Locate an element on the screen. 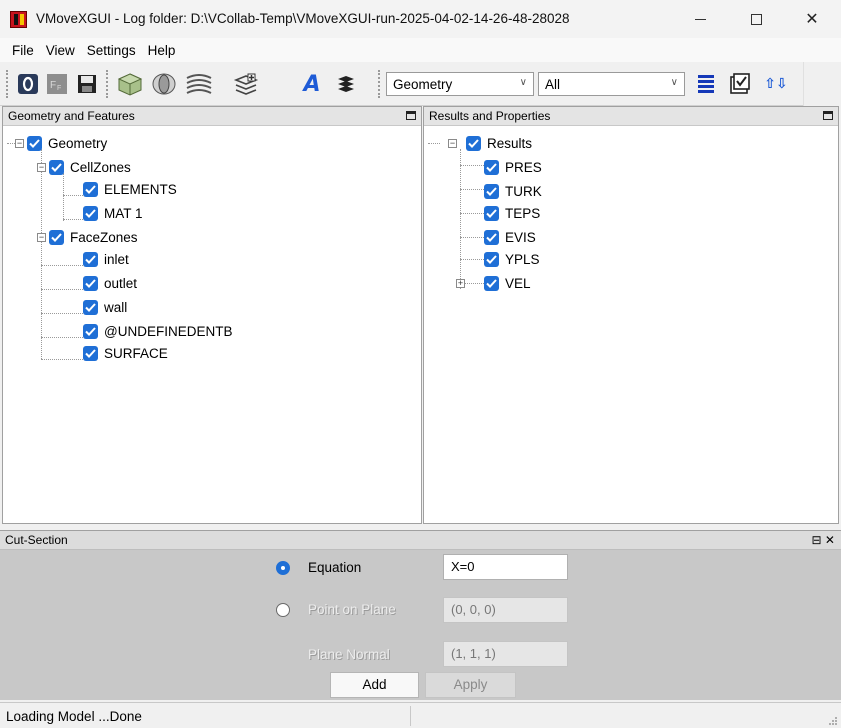 This screenshot has width=841, height=728. cut-section-button is located at coordinates (164, 84).